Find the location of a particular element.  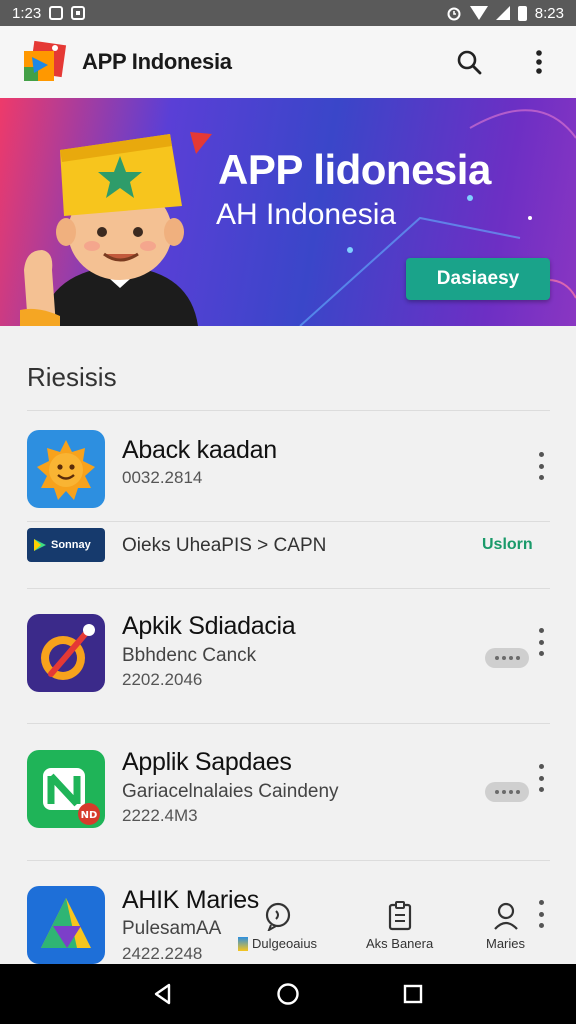

app-subtitle: Bbhdenc Canck is located at coordinates (189, 655).